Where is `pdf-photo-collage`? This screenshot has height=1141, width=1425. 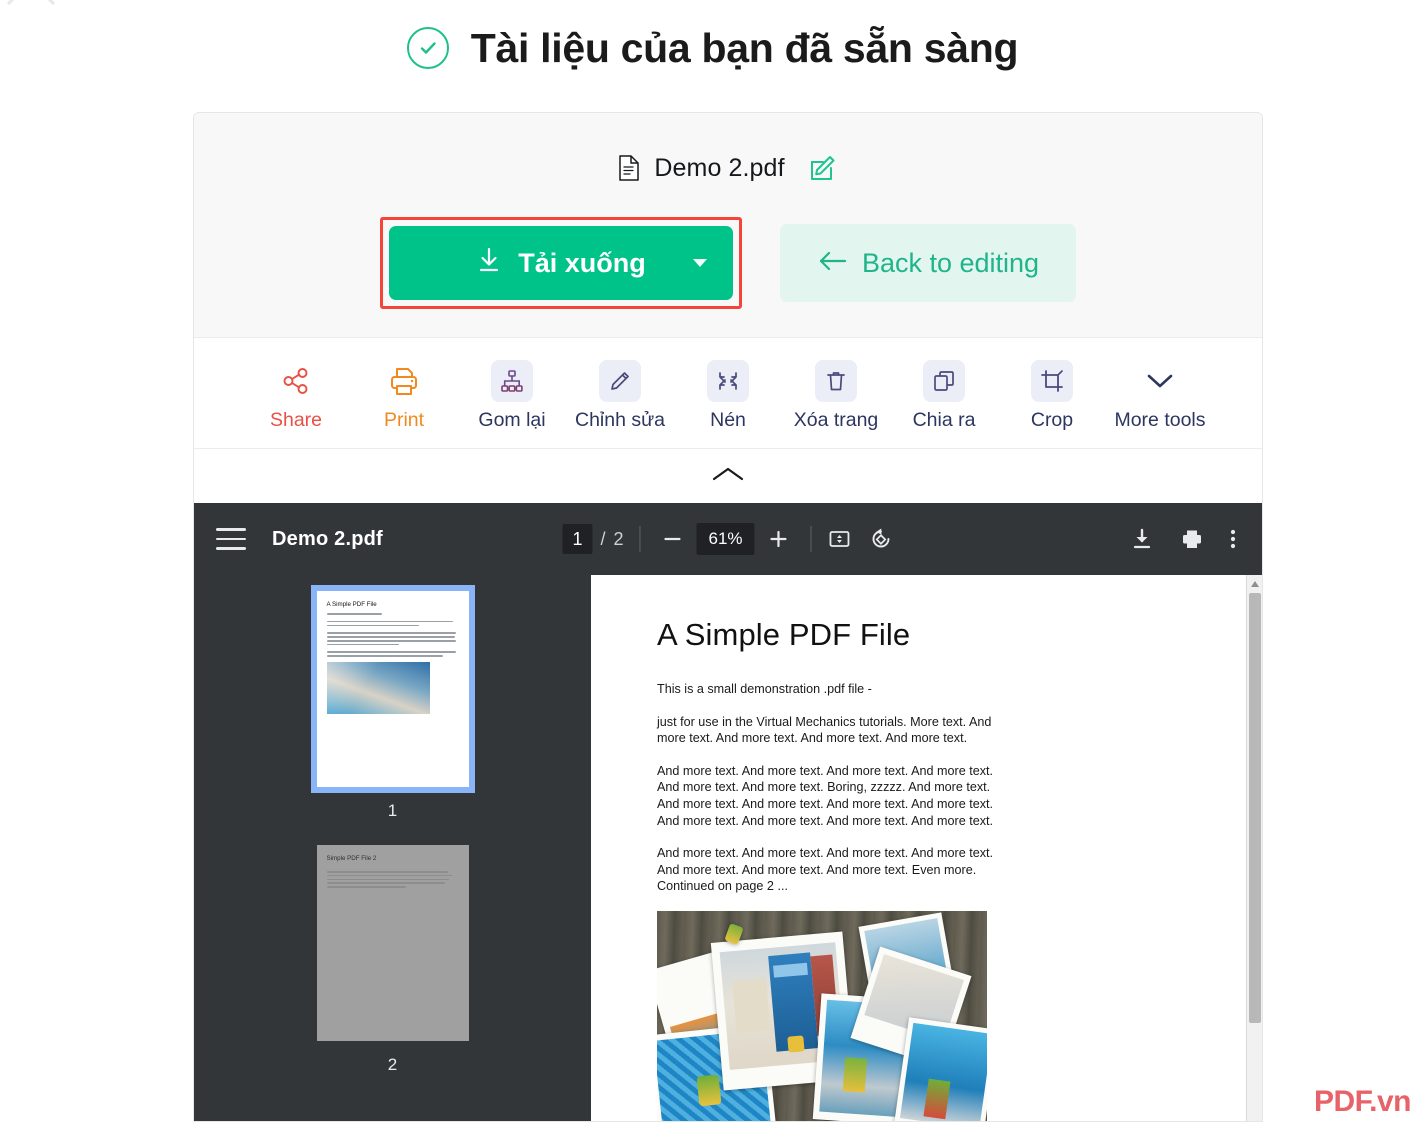 pdf-photo-collage is located at coordinates (822, 1016).